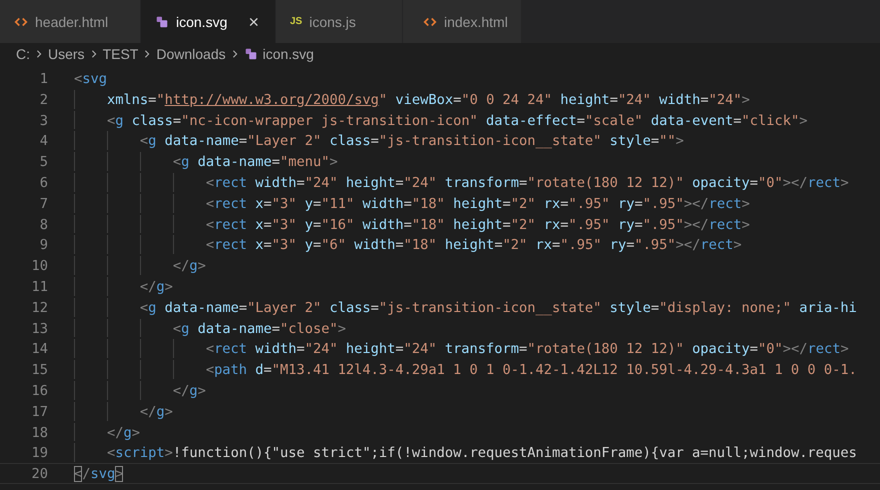 The width and height of the screenshot is (880, 490). What do you see at coordinates (39, 266) in the screenshot?
I see `line-number: 10` at bounding box center [39, 266].